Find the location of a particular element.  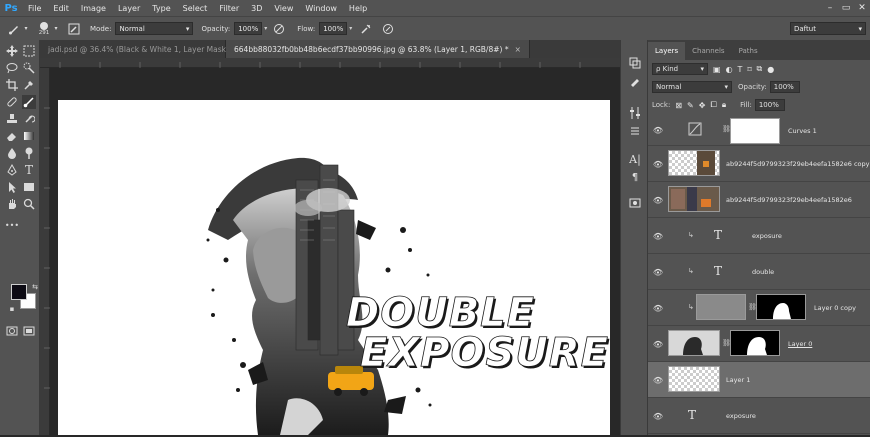

healing-brush-tool-icon is located at coordinates (12, 102).